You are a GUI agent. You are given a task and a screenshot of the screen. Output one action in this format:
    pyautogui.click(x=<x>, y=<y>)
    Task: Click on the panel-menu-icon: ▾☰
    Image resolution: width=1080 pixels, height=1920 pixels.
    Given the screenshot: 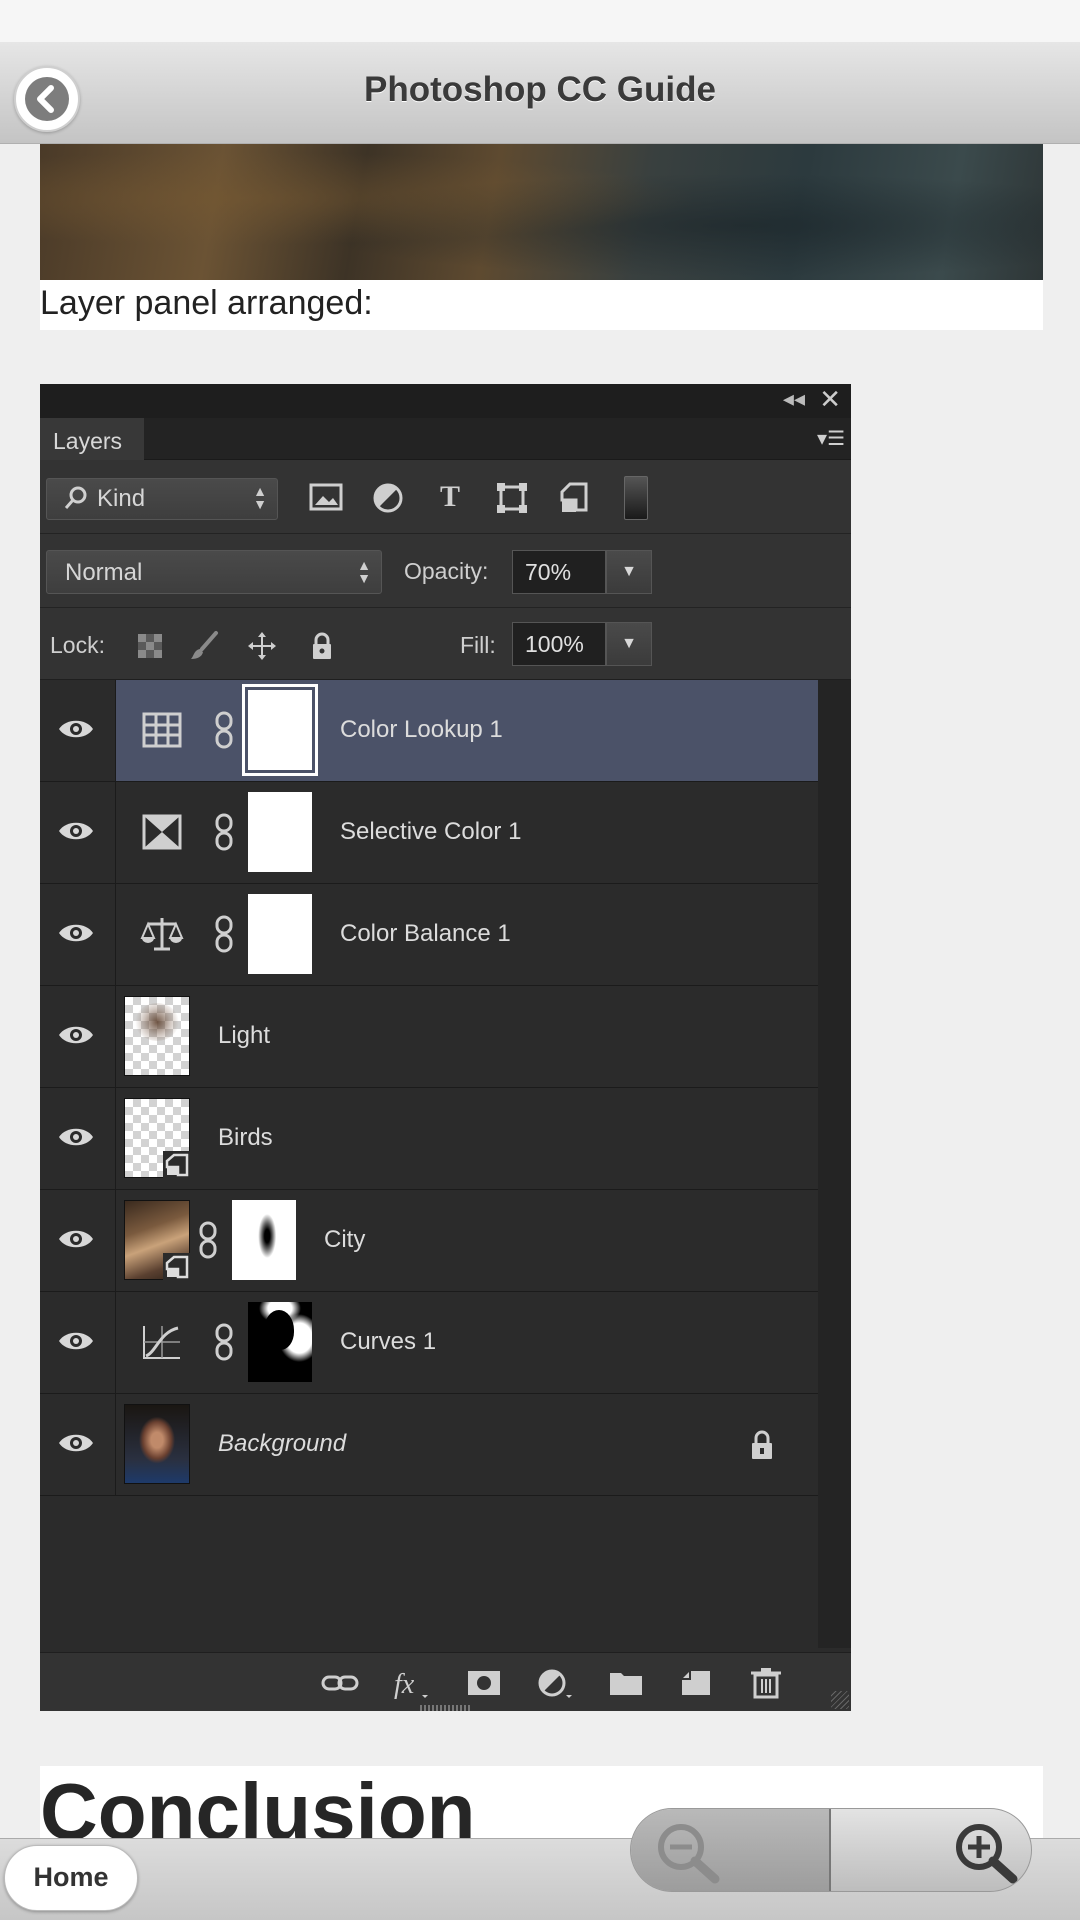 What is the action you would take?
    pyautogui.click(x=831, y=438)
    